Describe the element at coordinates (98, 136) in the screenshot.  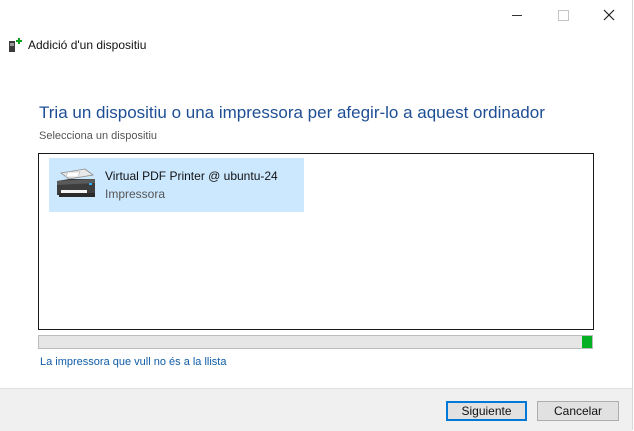
I see `page-subheading: Selecciona un dispositiu` at that location.